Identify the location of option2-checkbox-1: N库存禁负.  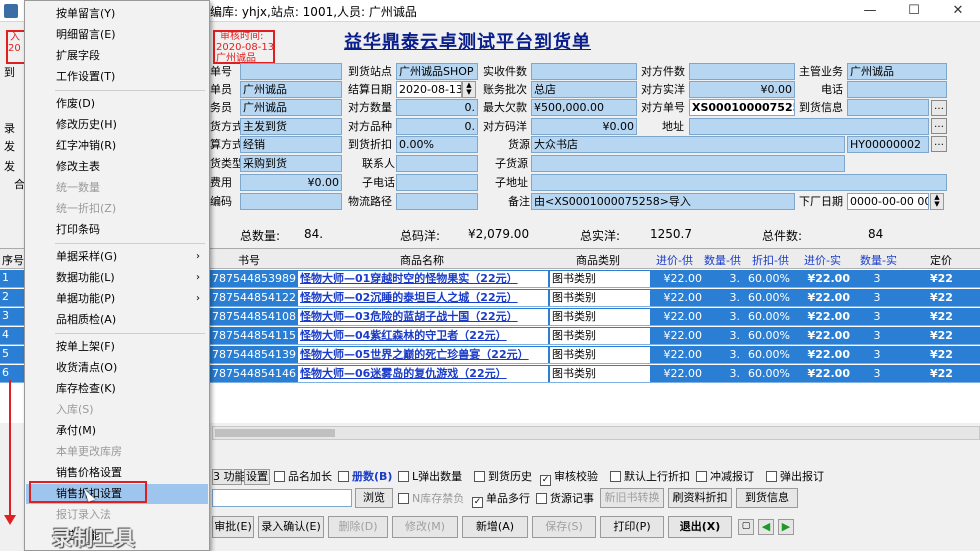
(431, 499).